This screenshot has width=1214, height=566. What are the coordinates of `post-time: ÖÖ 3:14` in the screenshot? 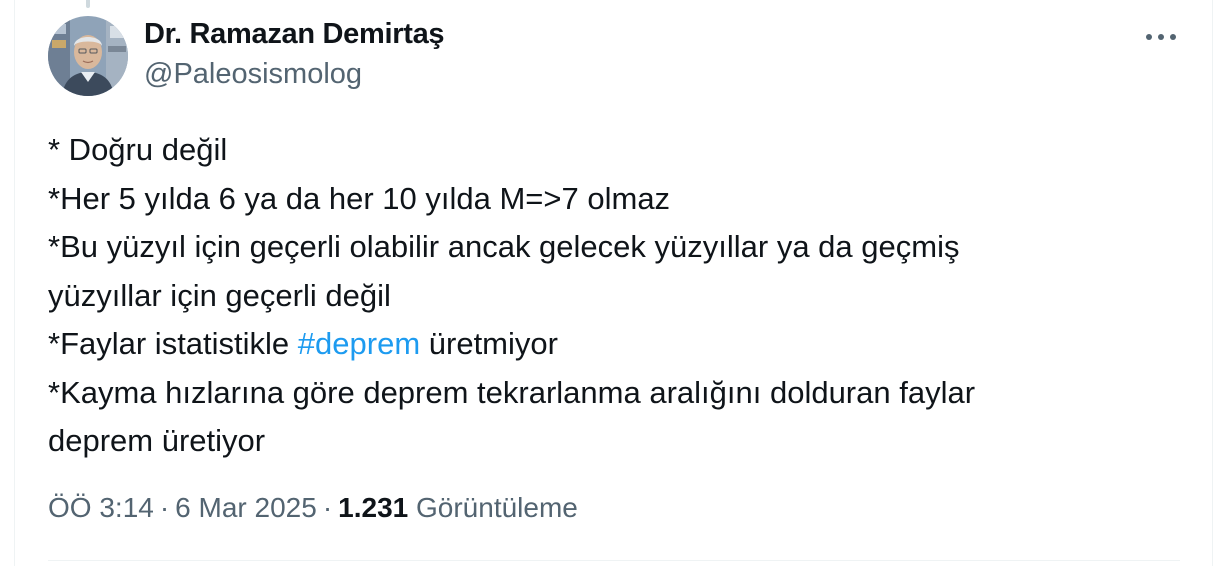 It's located at (101, 507).